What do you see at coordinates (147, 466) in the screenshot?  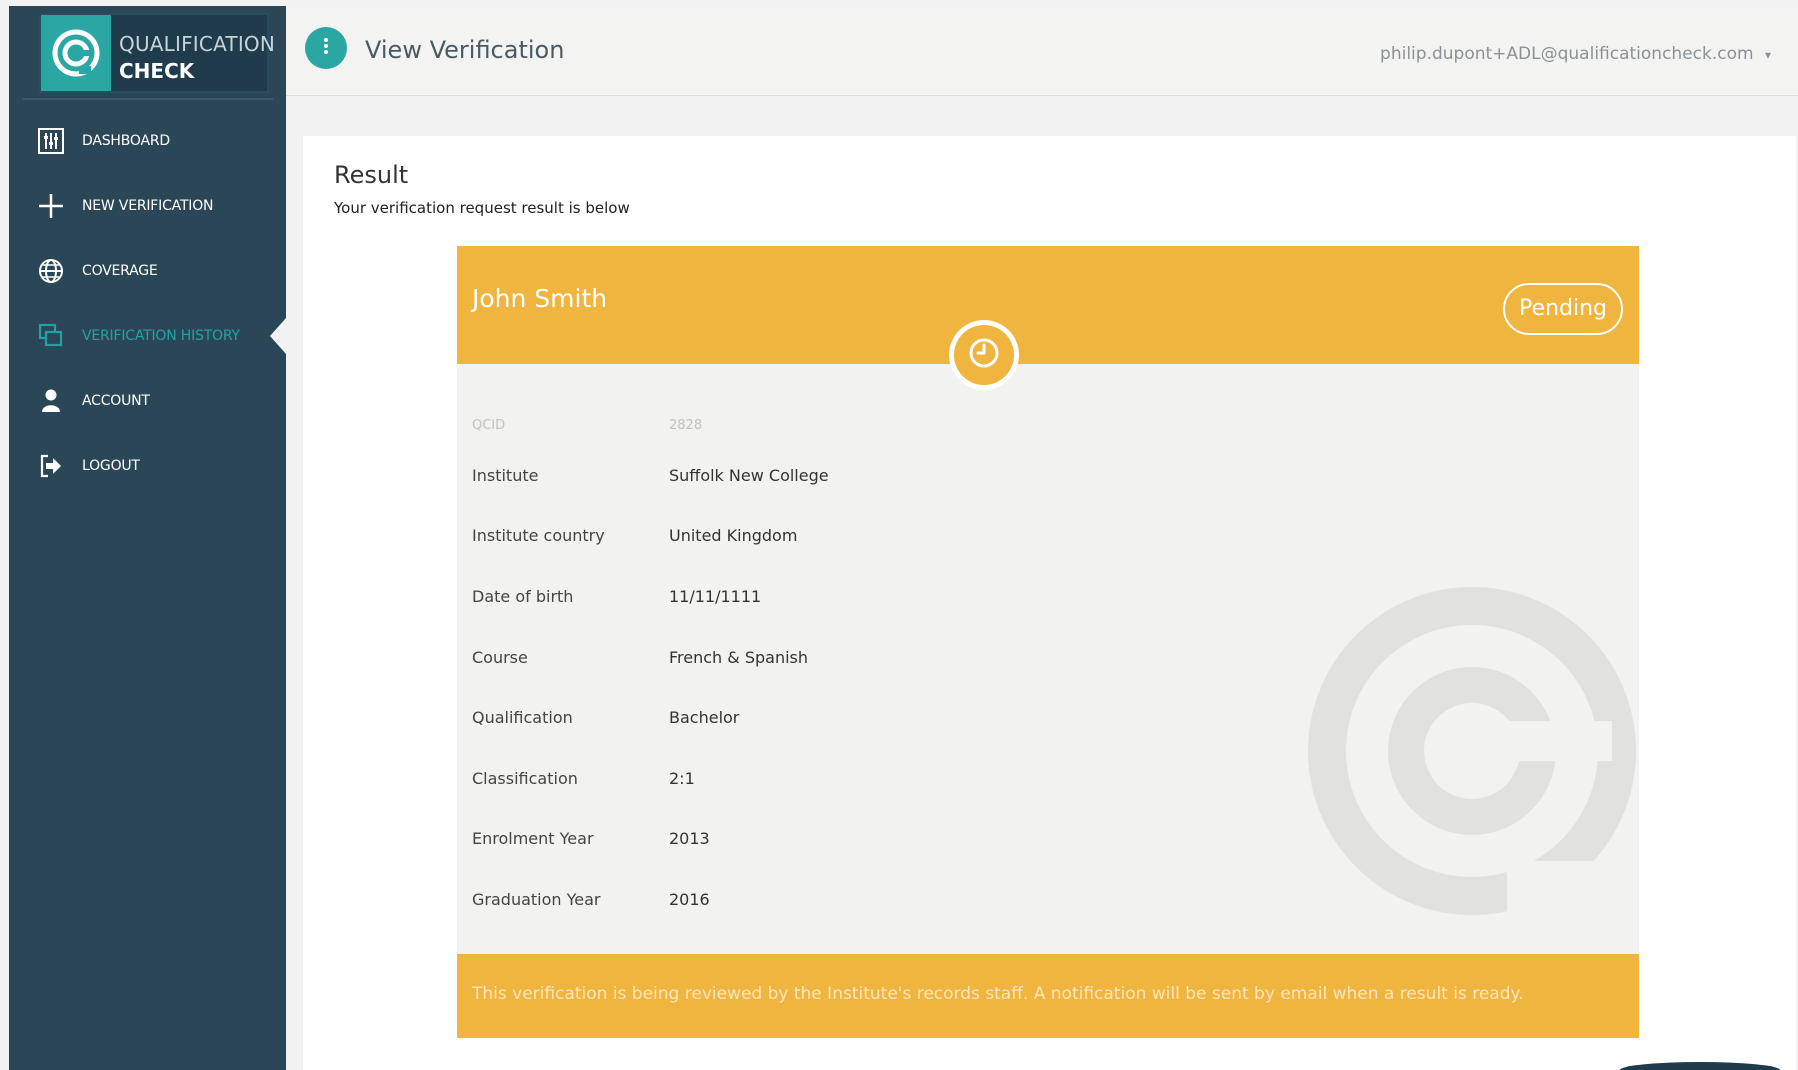 I see `sidebar-item-logout: LOGOUT` at bounding box center [147, 466].